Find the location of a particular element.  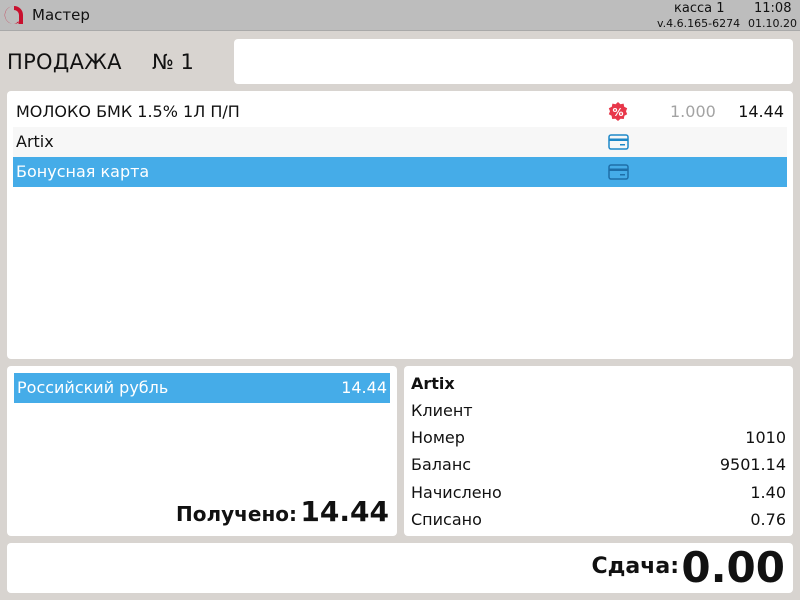

version-label: v.4.6.165-6274 is located at coordinates (699, 23).